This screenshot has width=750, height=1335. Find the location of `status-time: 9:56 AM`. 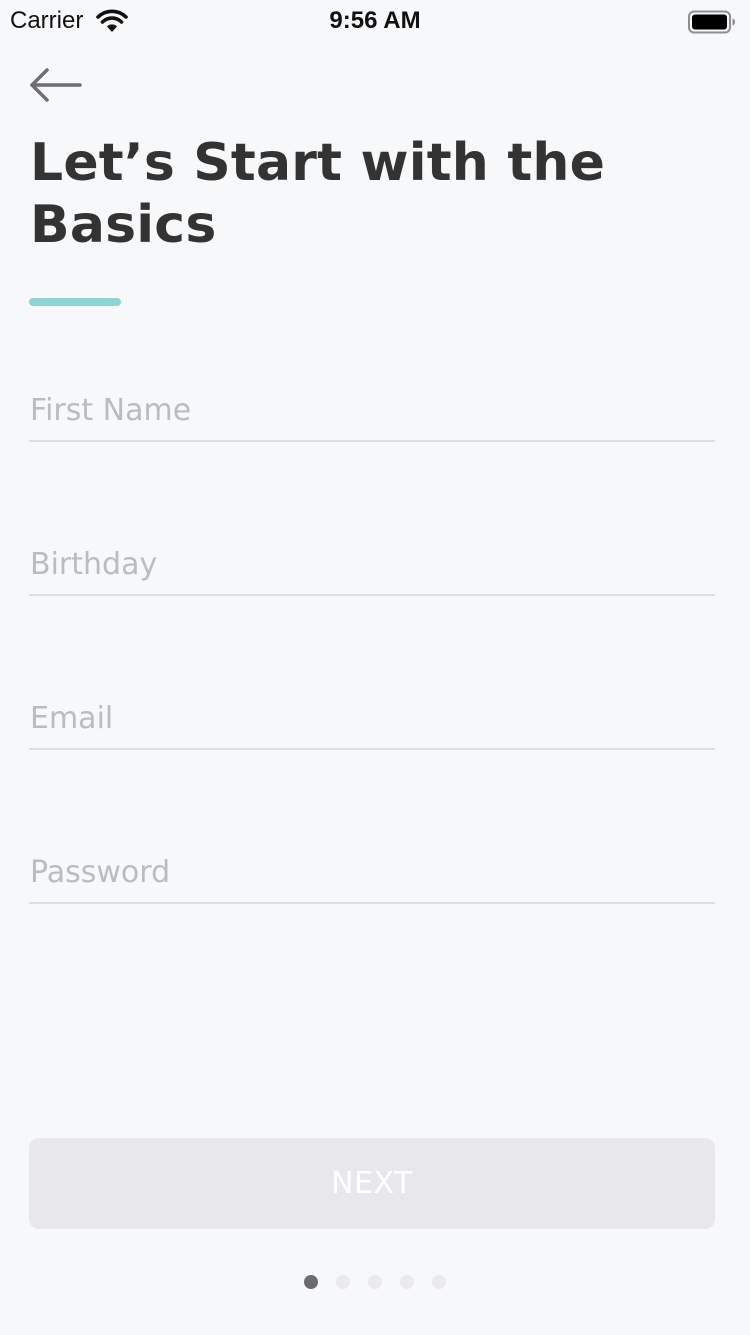

status-time: 9:56 AM is located at coordinates (375, 20).